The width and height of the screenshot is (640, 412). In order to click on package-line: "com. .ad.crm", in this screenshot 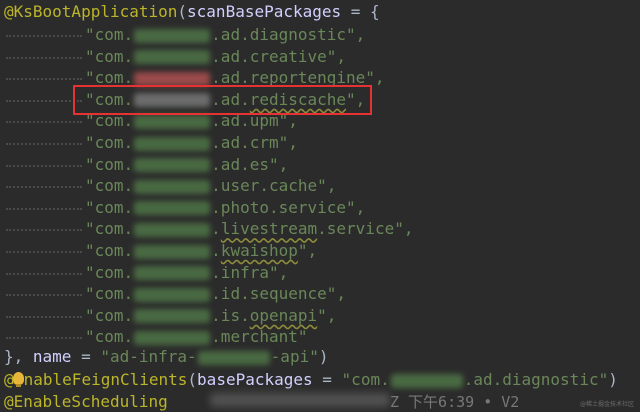, I will do `click(191, 142)`.